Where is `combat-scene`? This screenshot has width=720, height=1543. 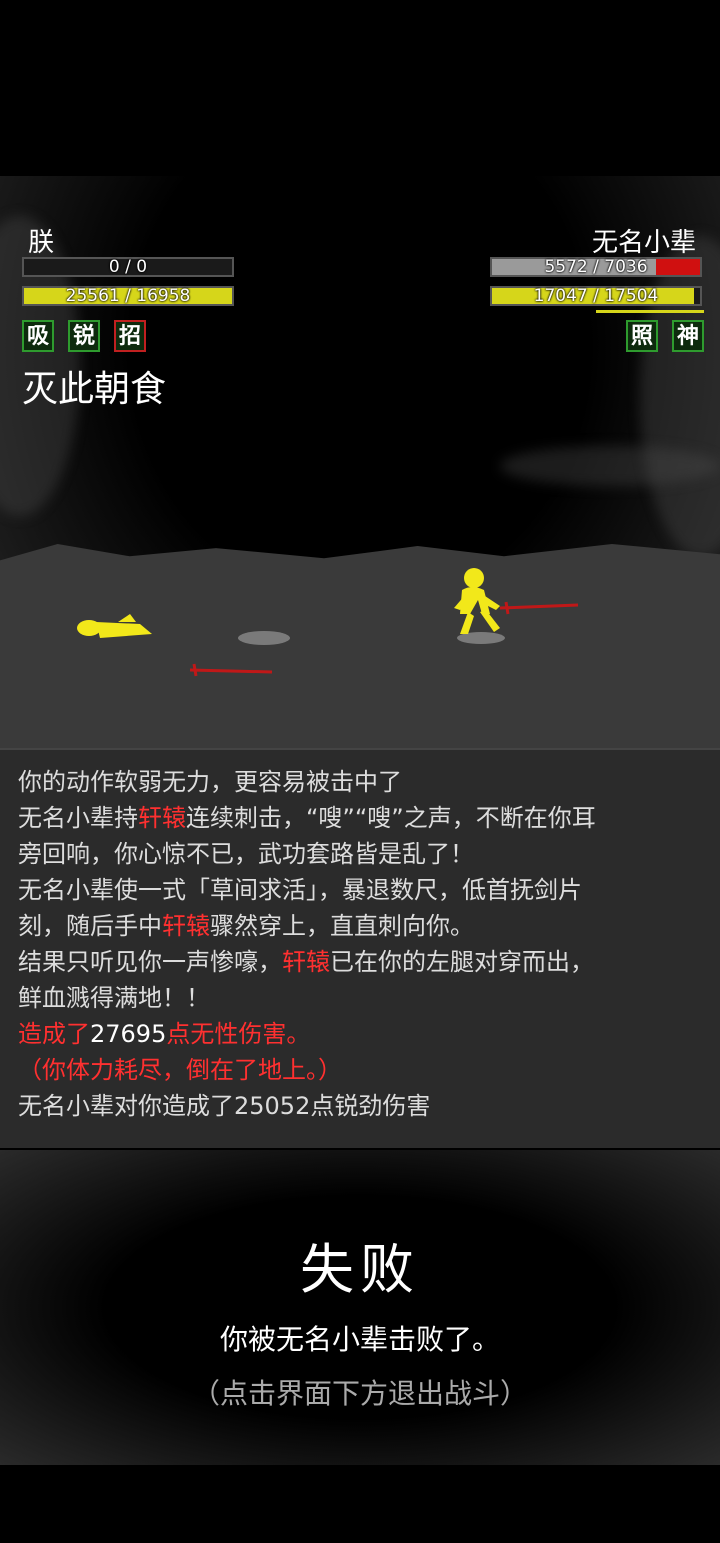 combat-scene is located at coordinates (328, 622).